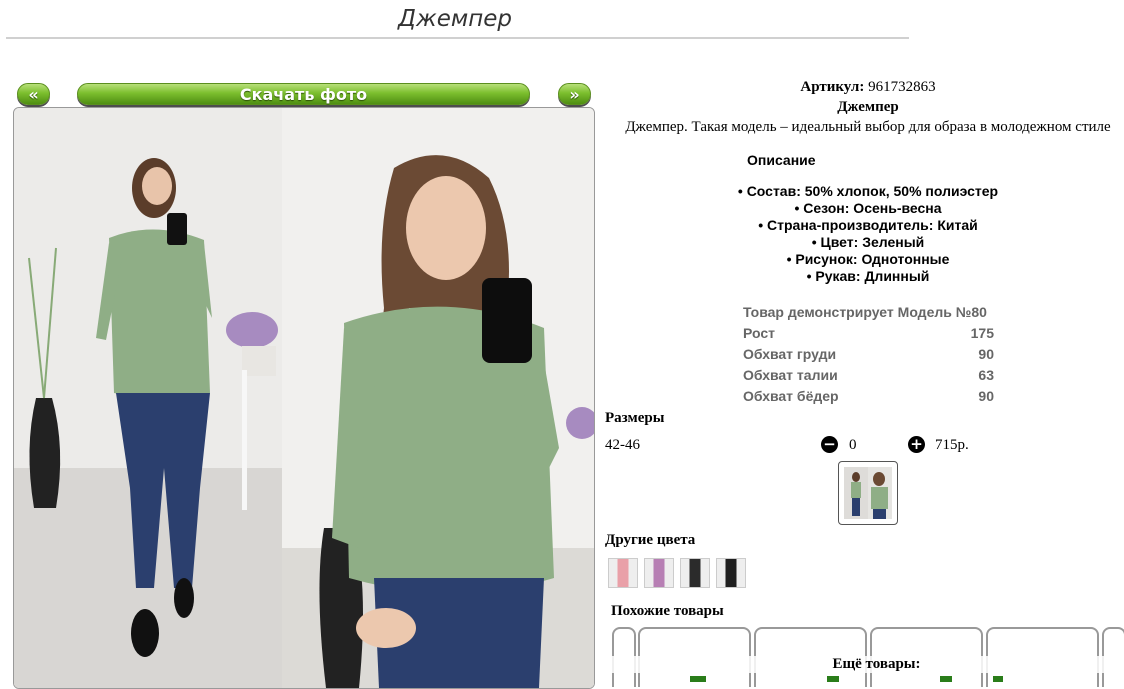 This screenshot has width=1124, height=689. Describe the element at coordinates (868, 374) in the screenshot. I see `measure-row: Обхват талии 63` at that location.